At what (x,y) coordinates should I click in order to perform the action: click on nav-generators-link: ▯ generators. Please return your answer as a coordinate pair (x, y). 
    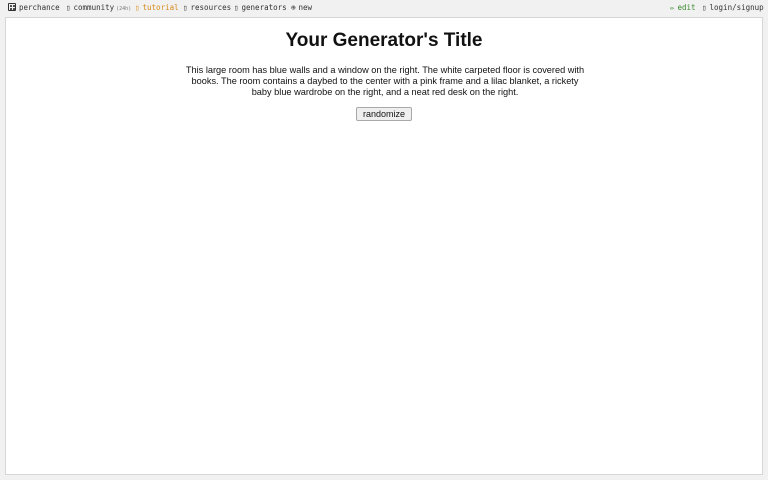
    Looking at the image, I should click on (260, 8).